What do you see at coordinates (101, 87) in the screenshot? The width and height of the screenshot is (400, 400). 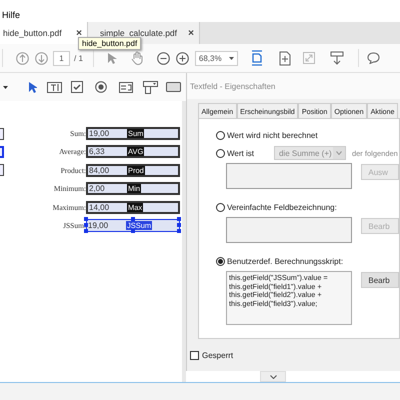 I see `radio-button-icon` at bounding box center [101, 87].